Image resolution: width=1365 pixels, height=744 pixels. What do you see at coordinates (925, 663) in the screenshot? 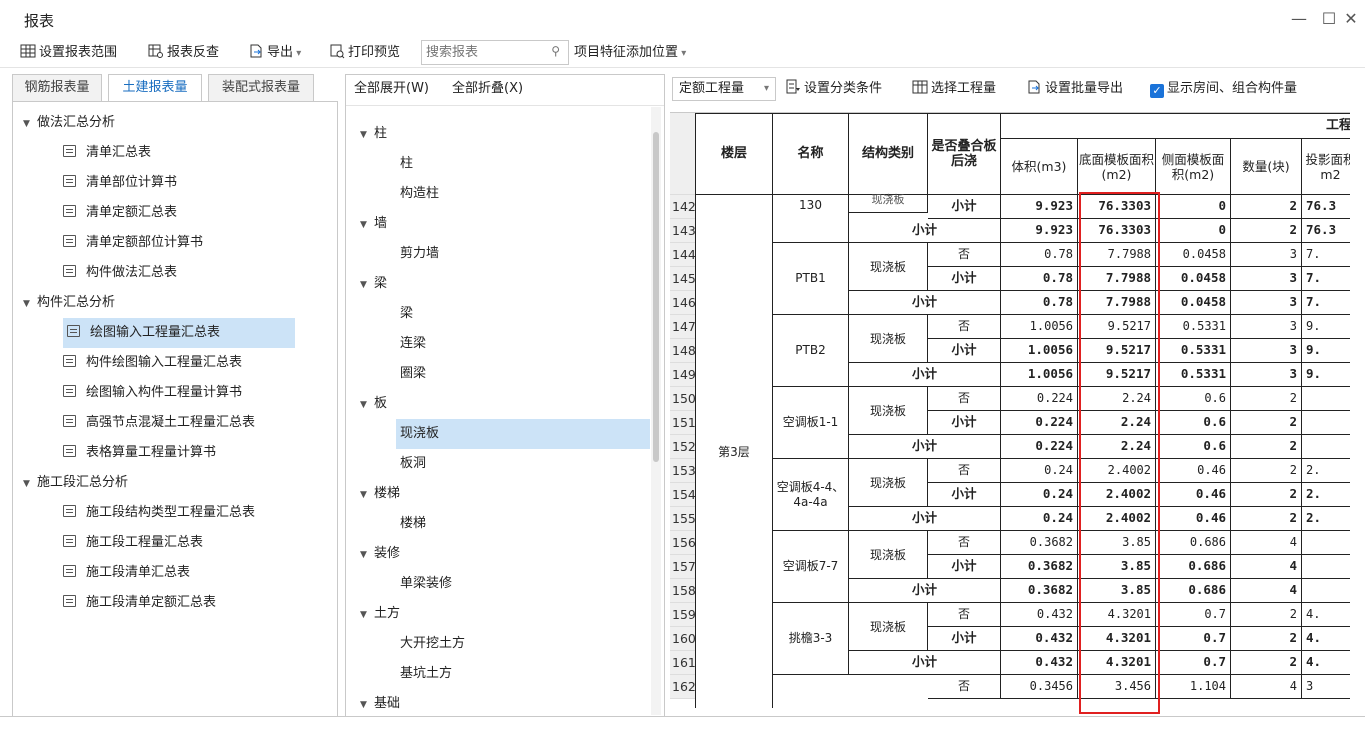
I see `subtotal-label-cell: 小计` at bounding box center [925, 663].